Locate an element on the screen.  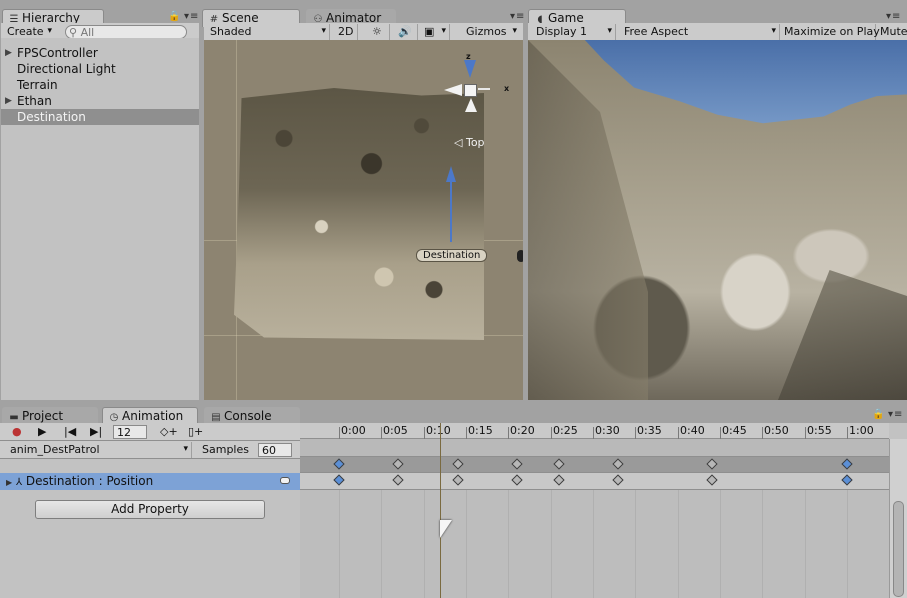
aspect-dropdown: Free Aspect is located at coordinates (700, 32).